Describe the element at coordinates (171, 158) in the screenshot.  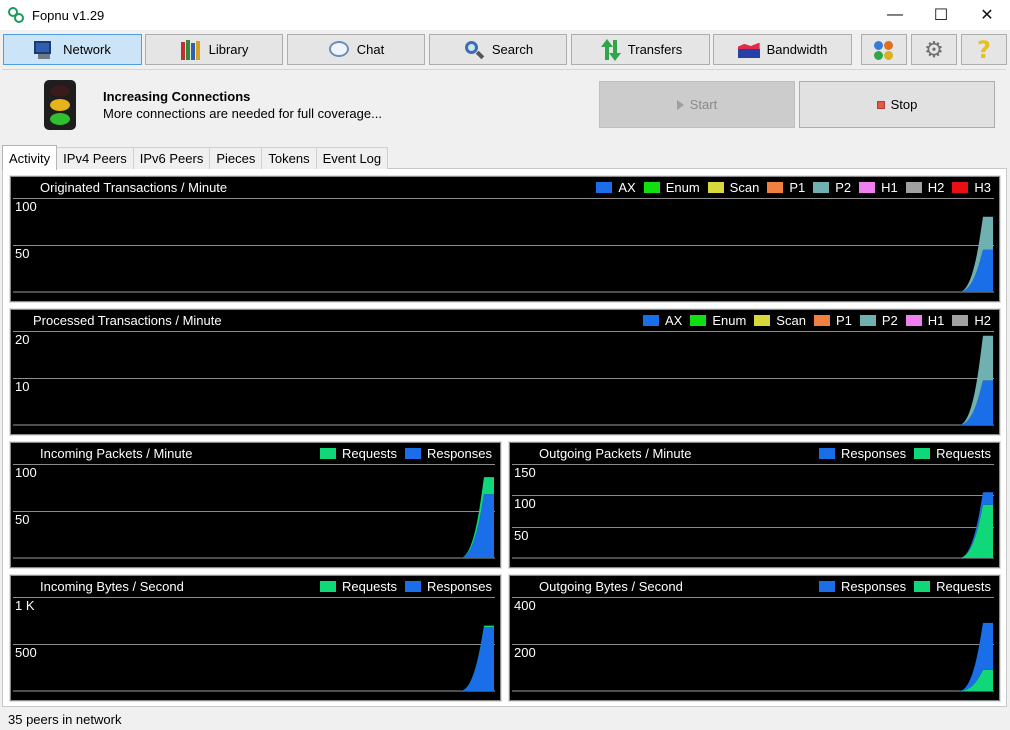
I see `tab-ipv6-peers: IPv6 Peers` at that location.